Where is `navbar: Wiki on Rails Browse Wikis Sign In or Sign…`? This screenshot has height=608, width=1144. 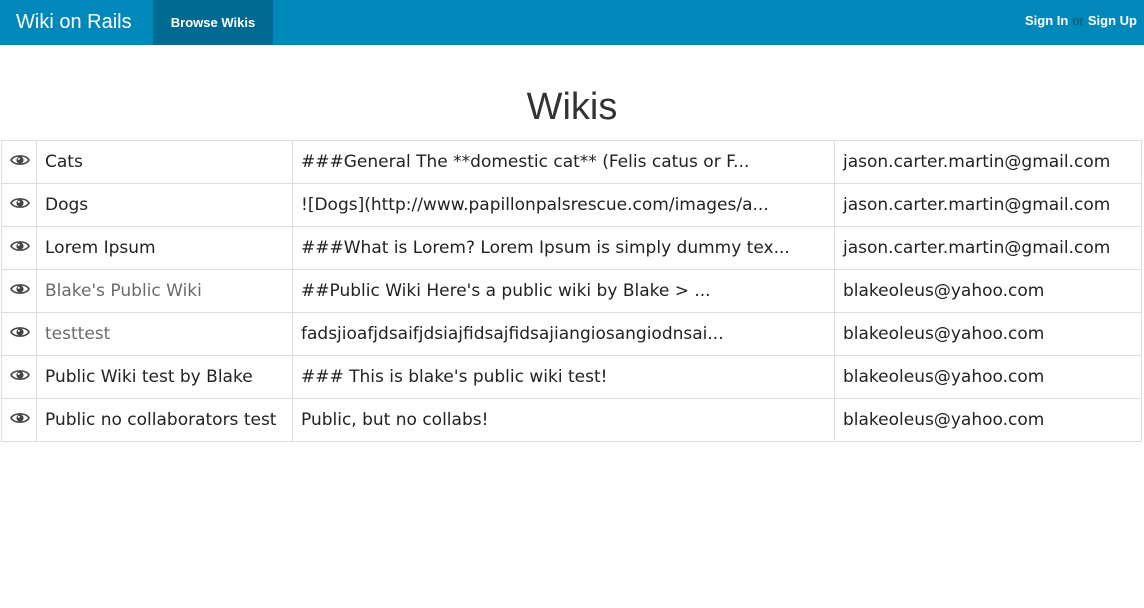
navbar: Wiki on Rails Browse Wikis Sign In or Sign… is located at coordinates (572, 22).